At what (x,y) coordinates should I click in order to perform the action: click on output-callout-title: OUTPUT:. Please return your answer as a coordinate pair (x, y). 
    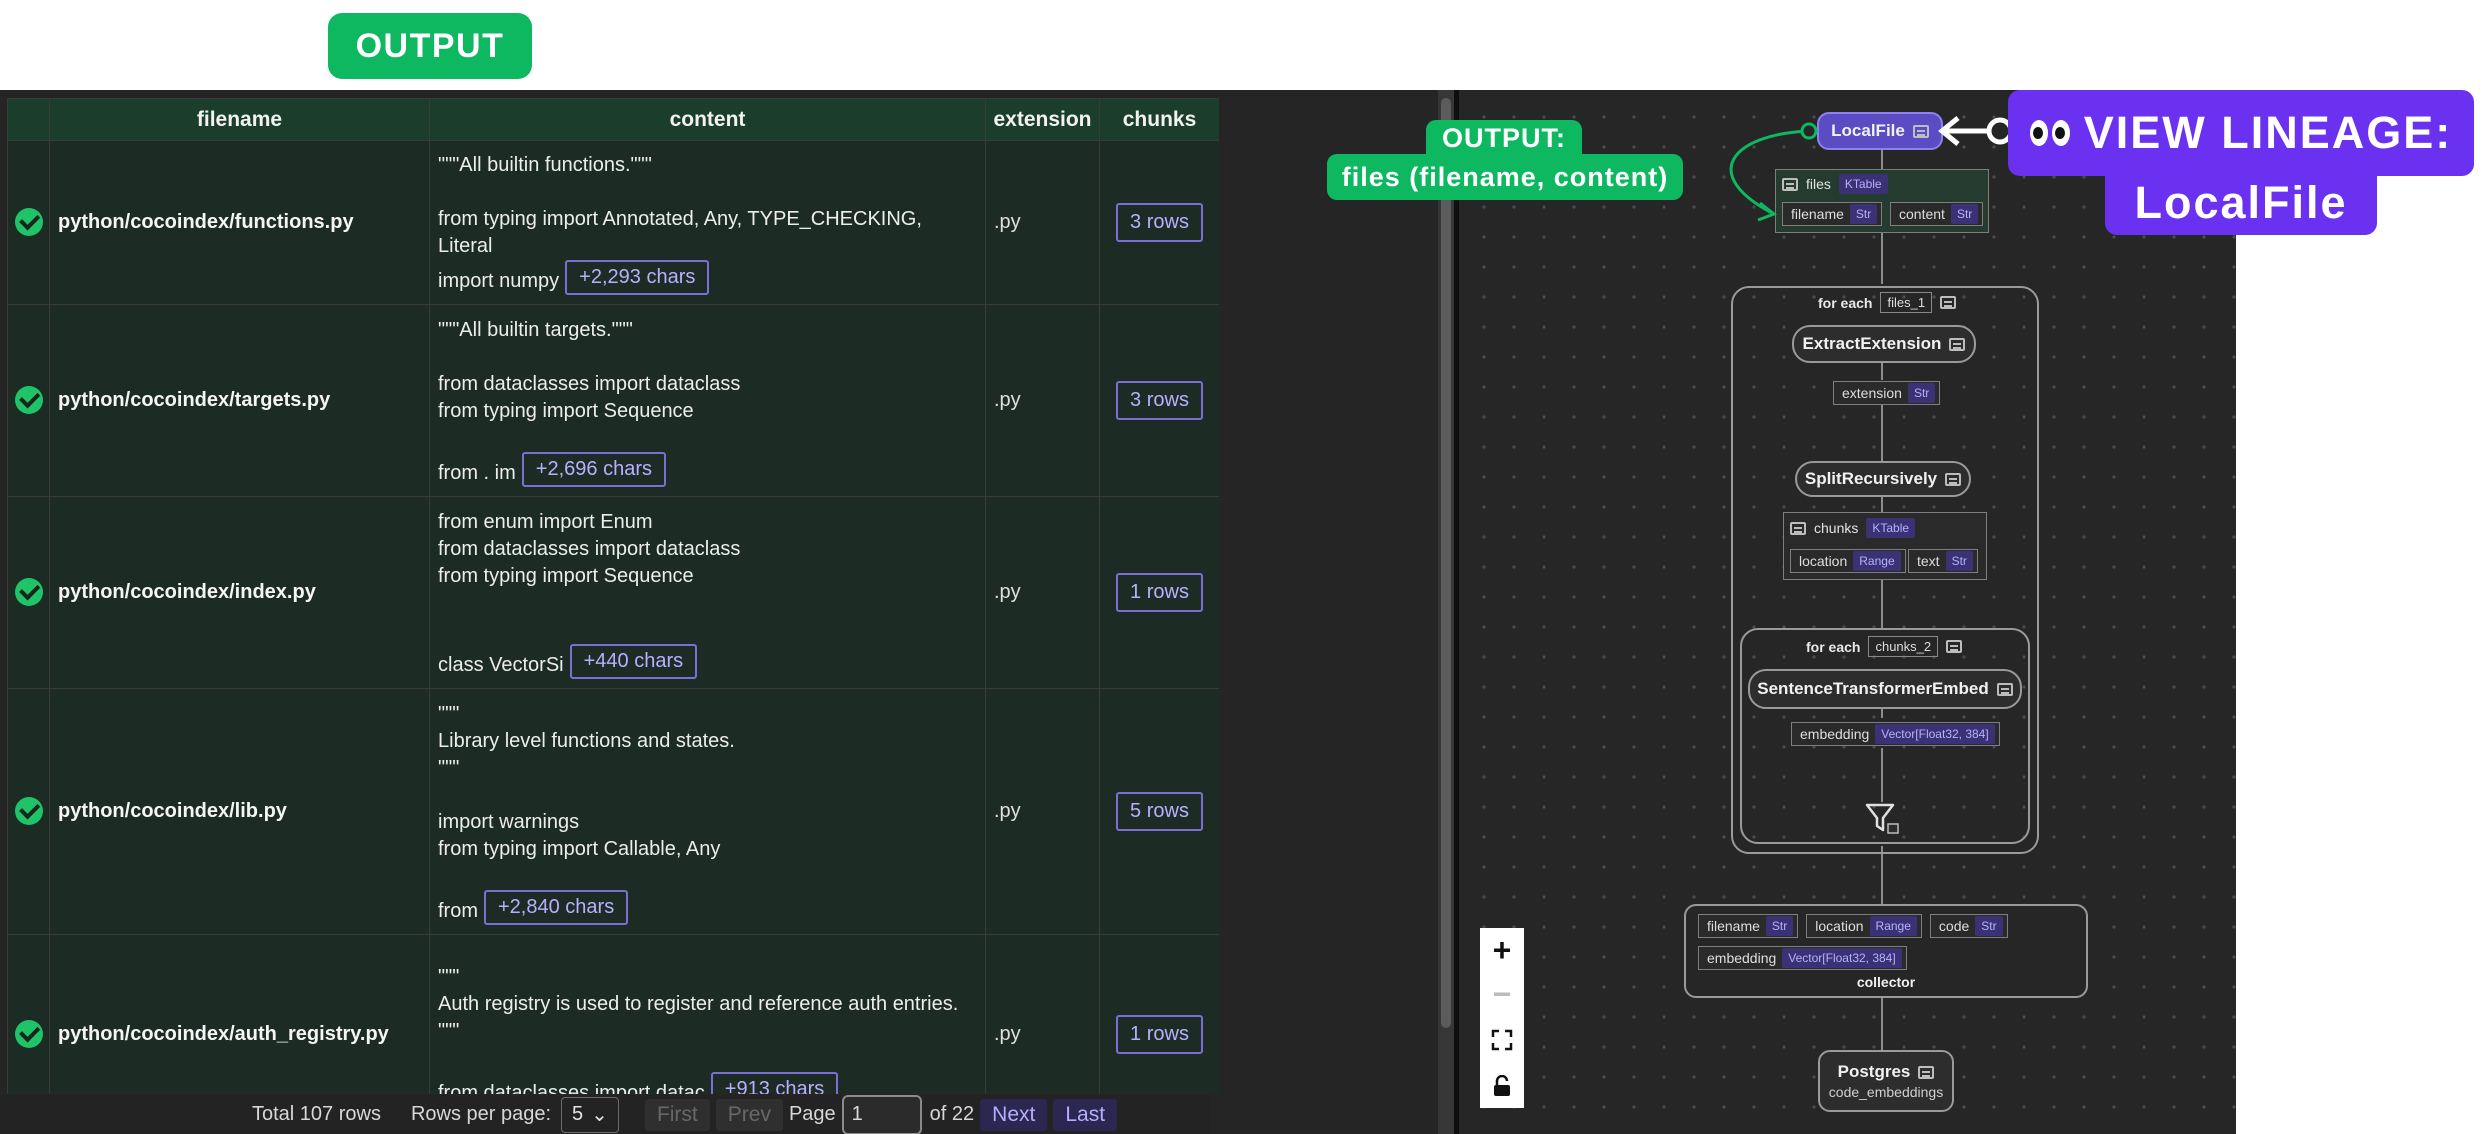
    Looking at the image, I should click on (1504, 138).